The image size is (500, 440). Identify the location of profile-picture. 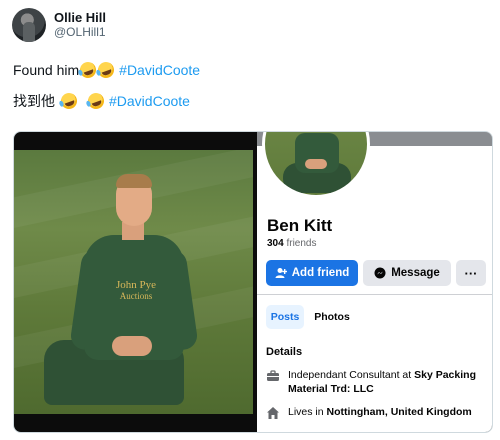
(316, 165).